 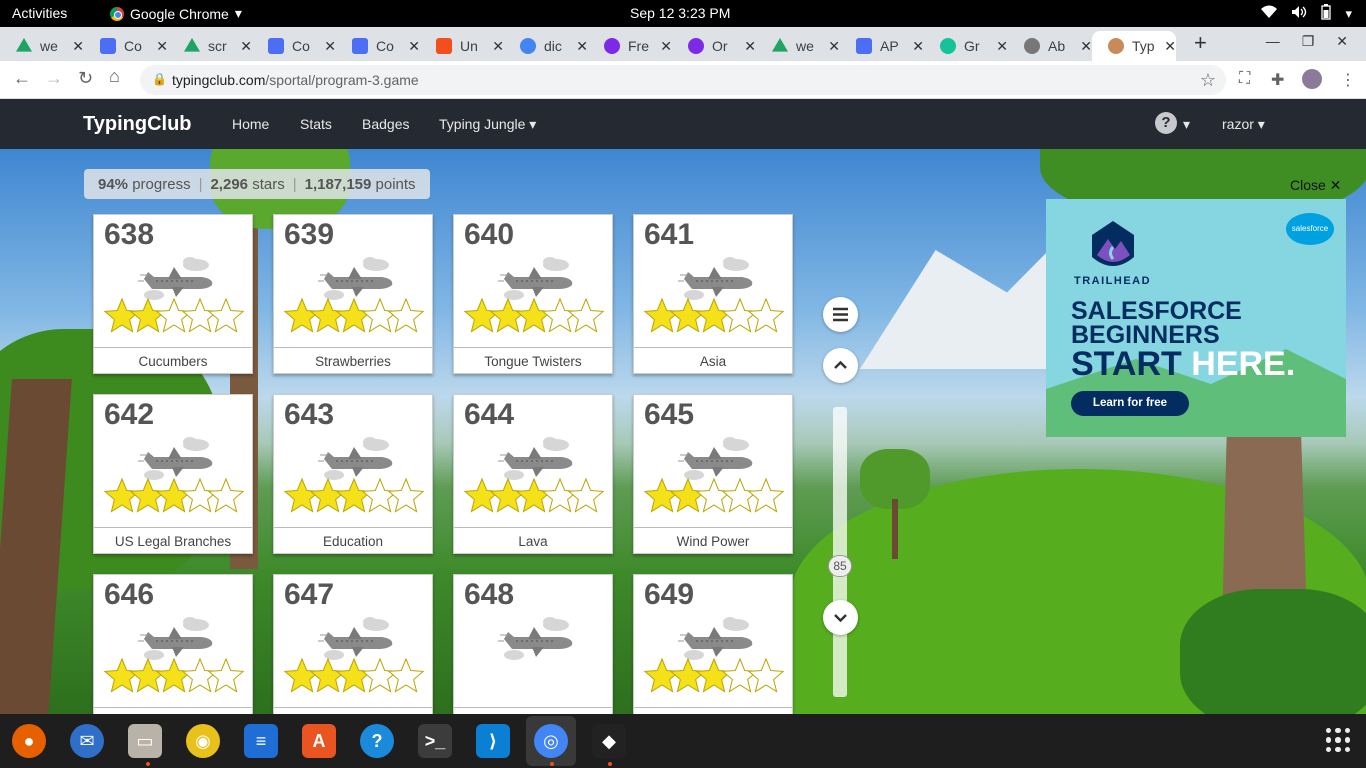 I want to click on lesson-card: 638 Cucumbers, so click(x=173, y=294).